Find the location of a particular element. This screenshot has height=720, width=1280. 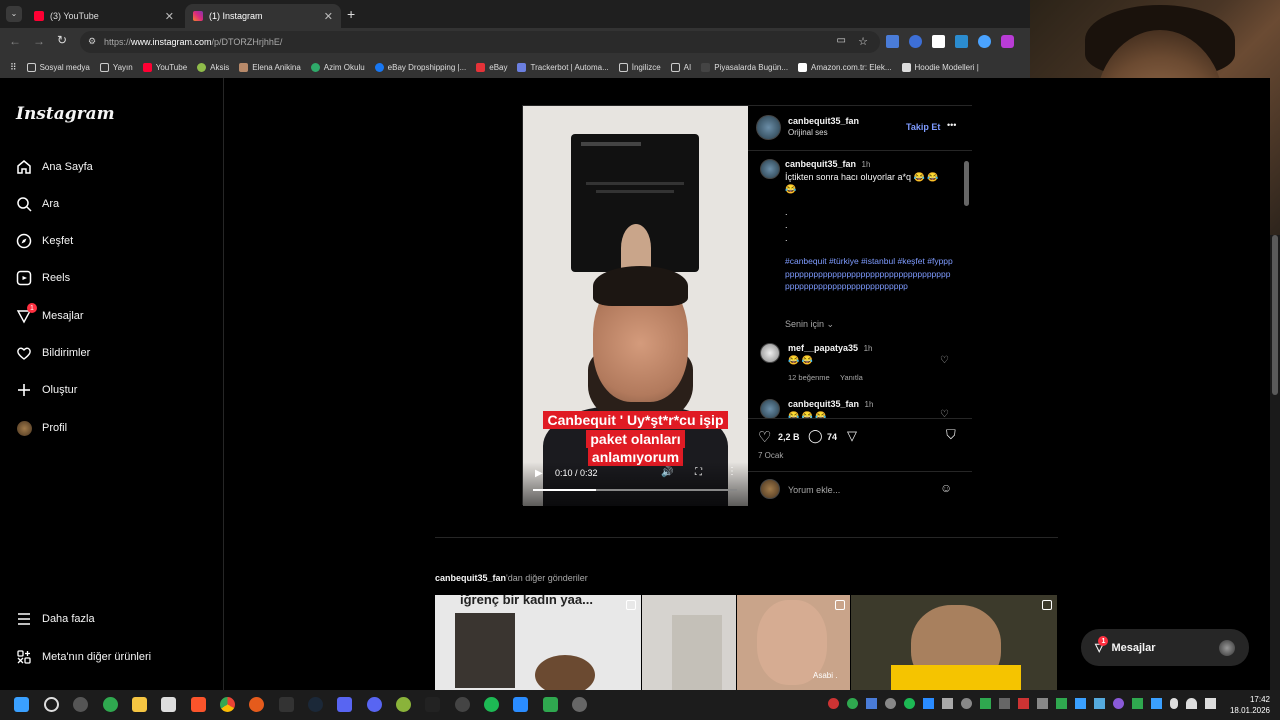

microphone-icon is located at coordinates (1174, 703).